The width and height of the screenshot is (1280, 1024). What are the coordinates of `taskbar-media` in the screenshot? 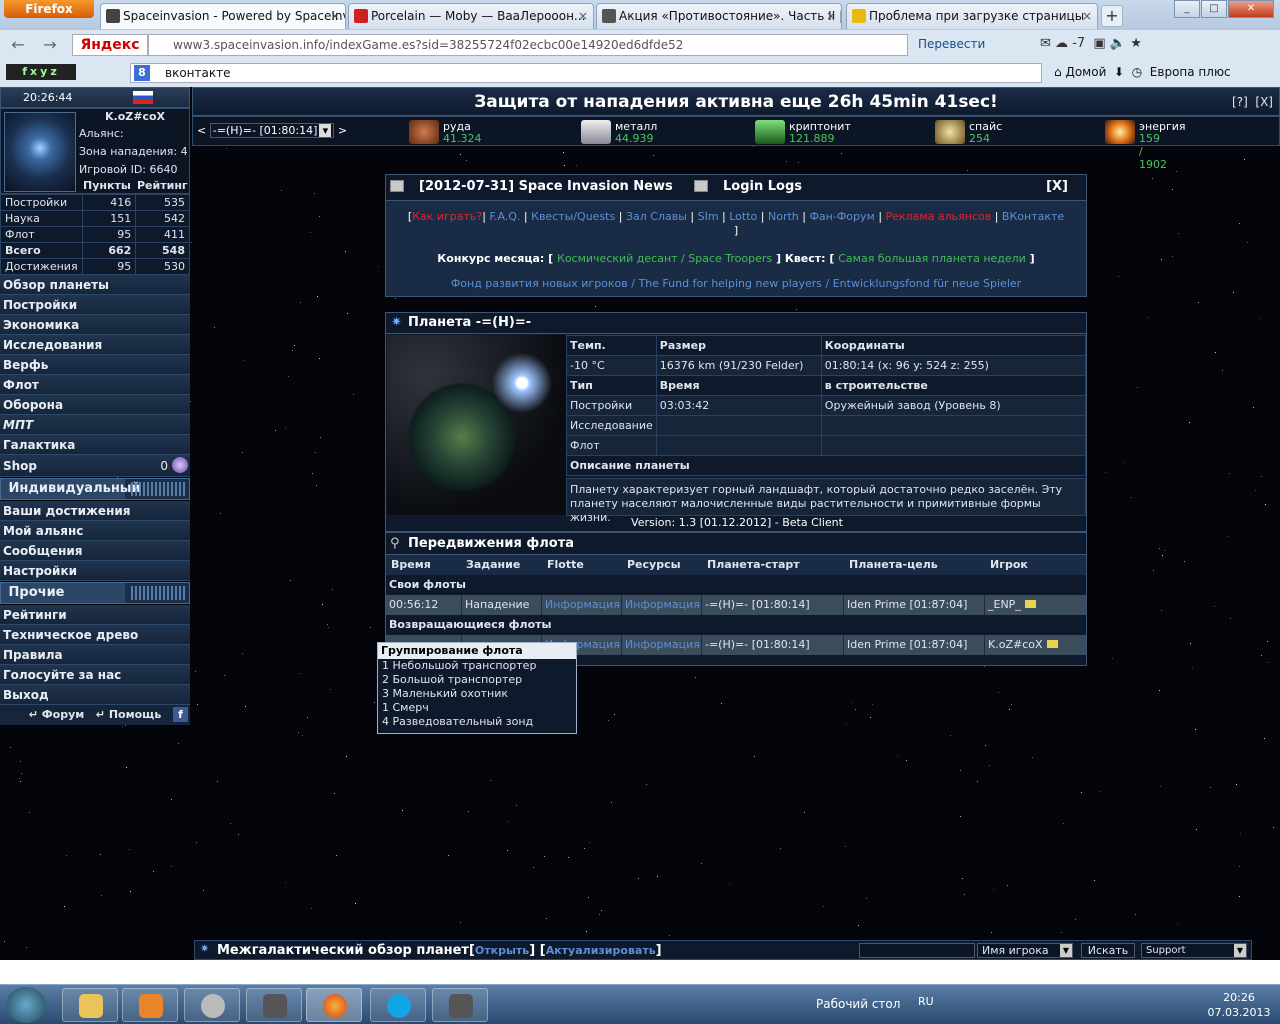 It's located at (150, 1005).